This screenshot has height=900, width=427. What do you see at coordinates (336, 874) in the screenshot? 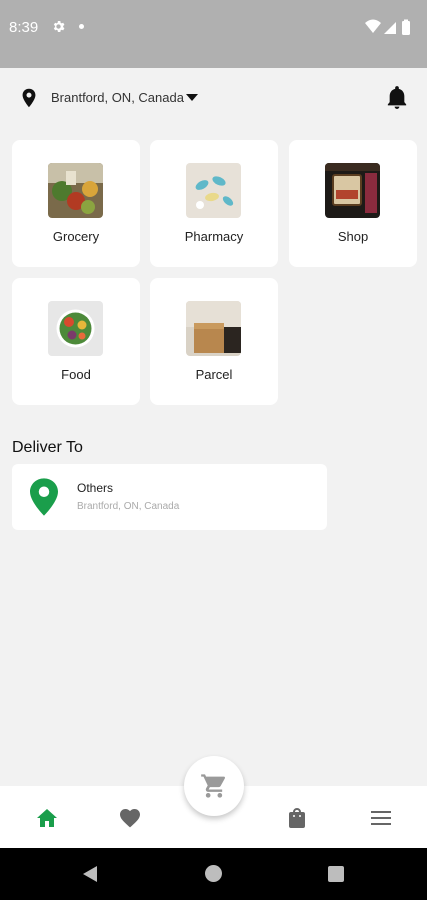
I see `recent-apps-icon` at bounding box center [336, 874].